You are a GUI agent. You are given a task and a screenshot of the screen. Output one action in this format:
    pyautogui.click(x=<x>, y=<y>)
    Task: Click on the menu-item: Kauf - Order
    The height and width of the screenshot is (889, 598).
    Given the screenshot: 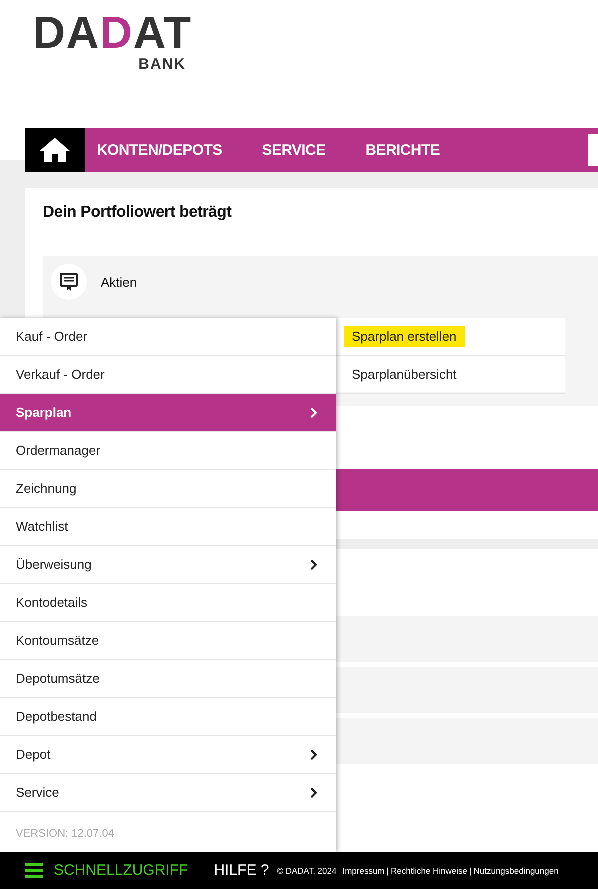 What is the action you would take?
    pyautogui.click(x=168, y=337)
    